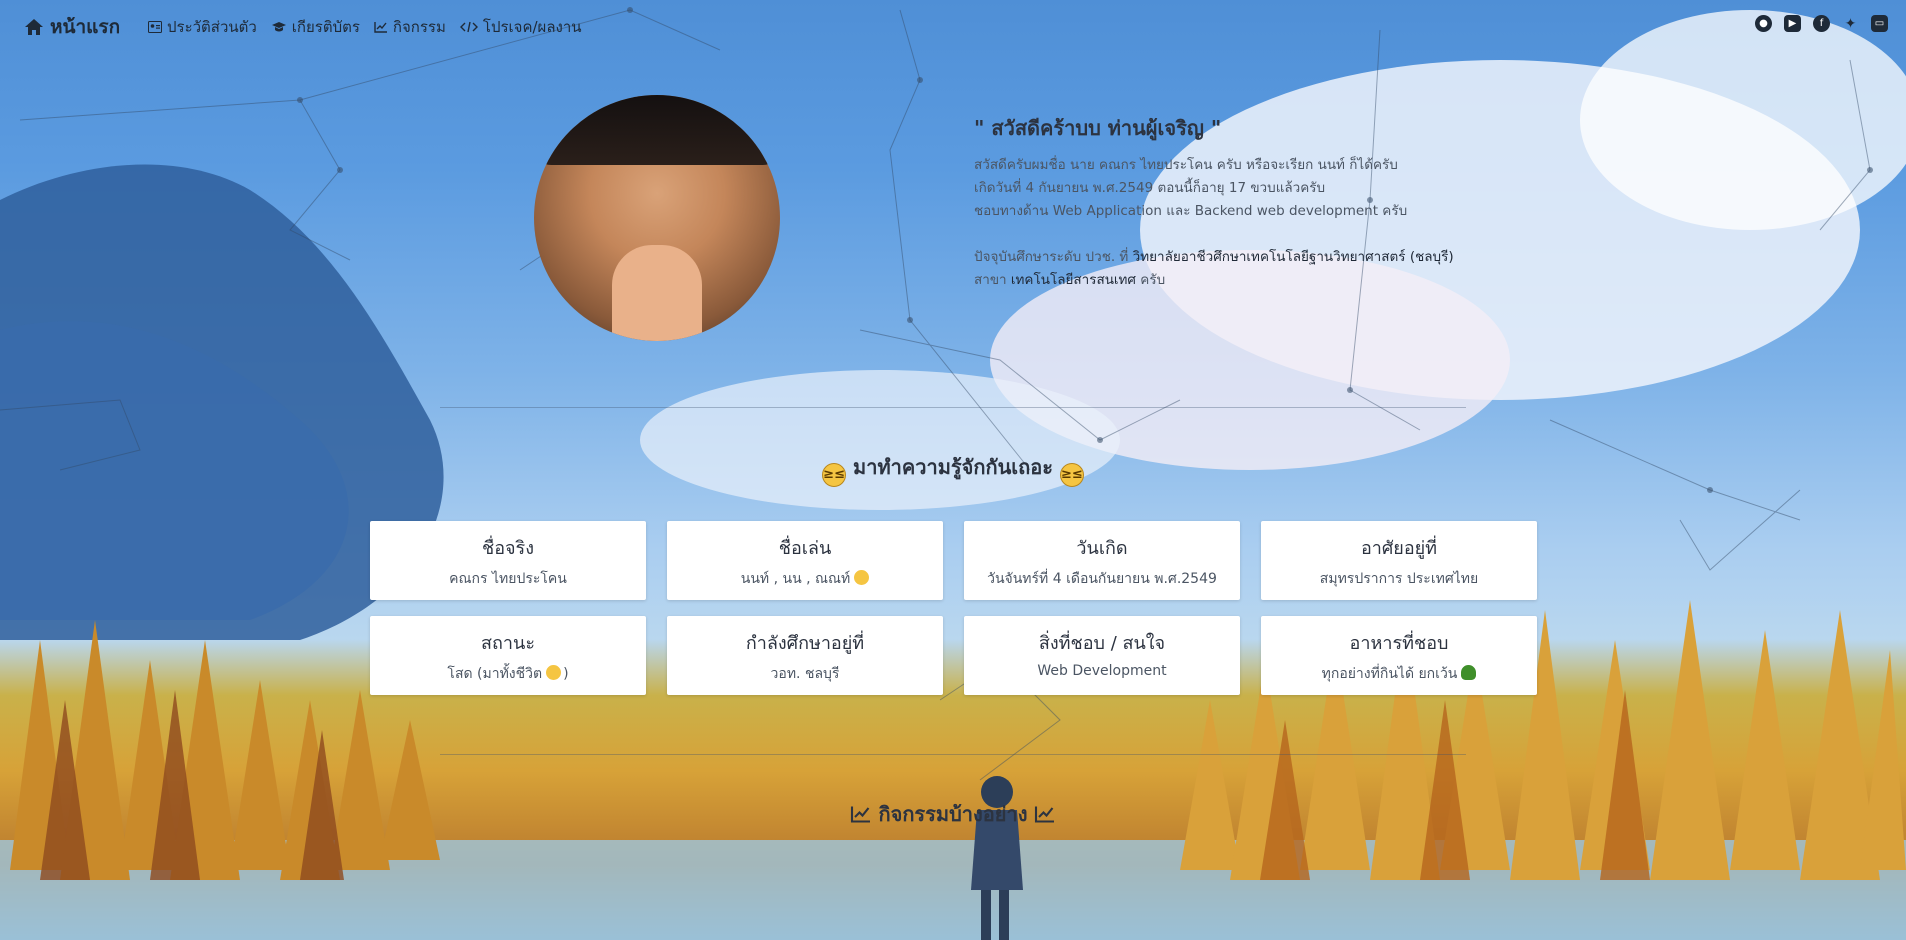  I want to click on id-card-icon, so click(155, 27).